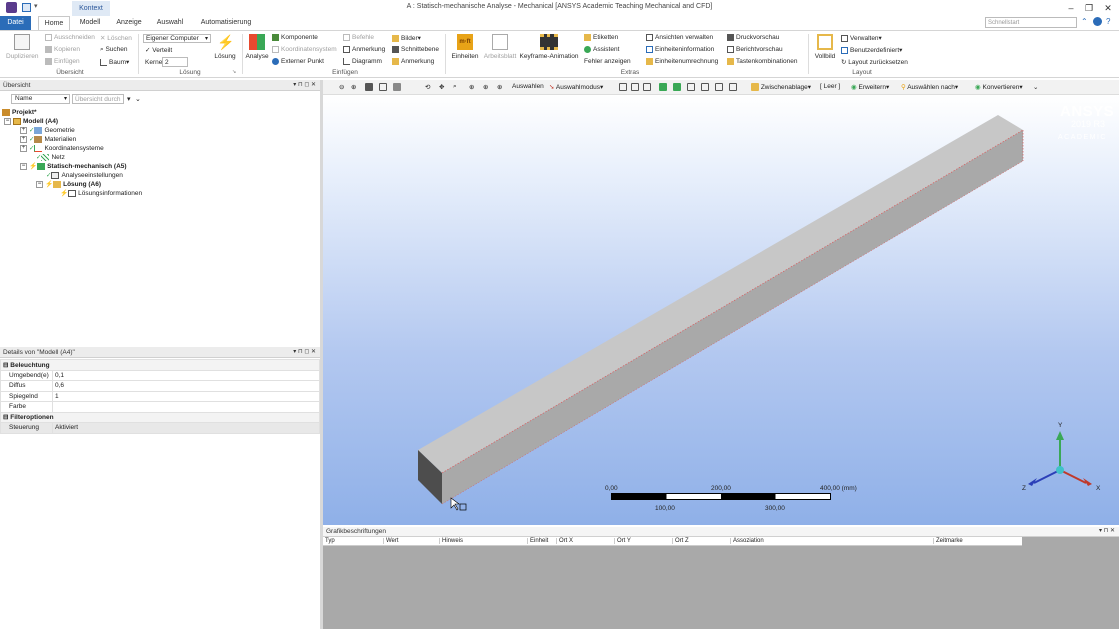 This screenshot has height=629, width=1119. I want to click on analysis-button: Analyse, so click(257, 47).